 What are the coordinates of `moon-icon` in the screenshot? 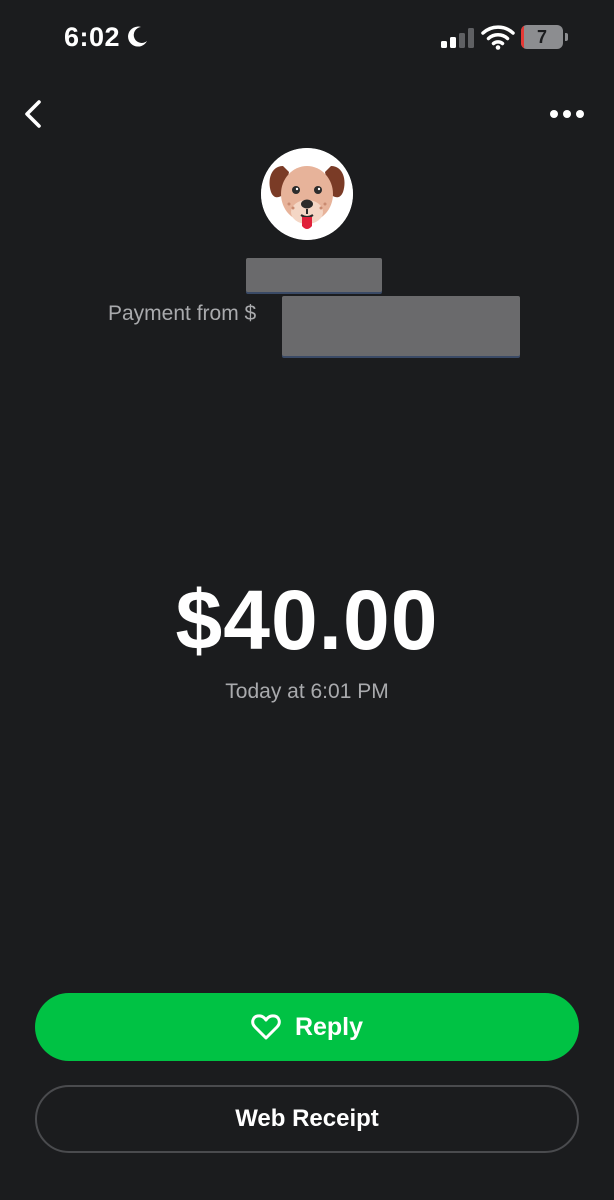 It's located at (137, 36).